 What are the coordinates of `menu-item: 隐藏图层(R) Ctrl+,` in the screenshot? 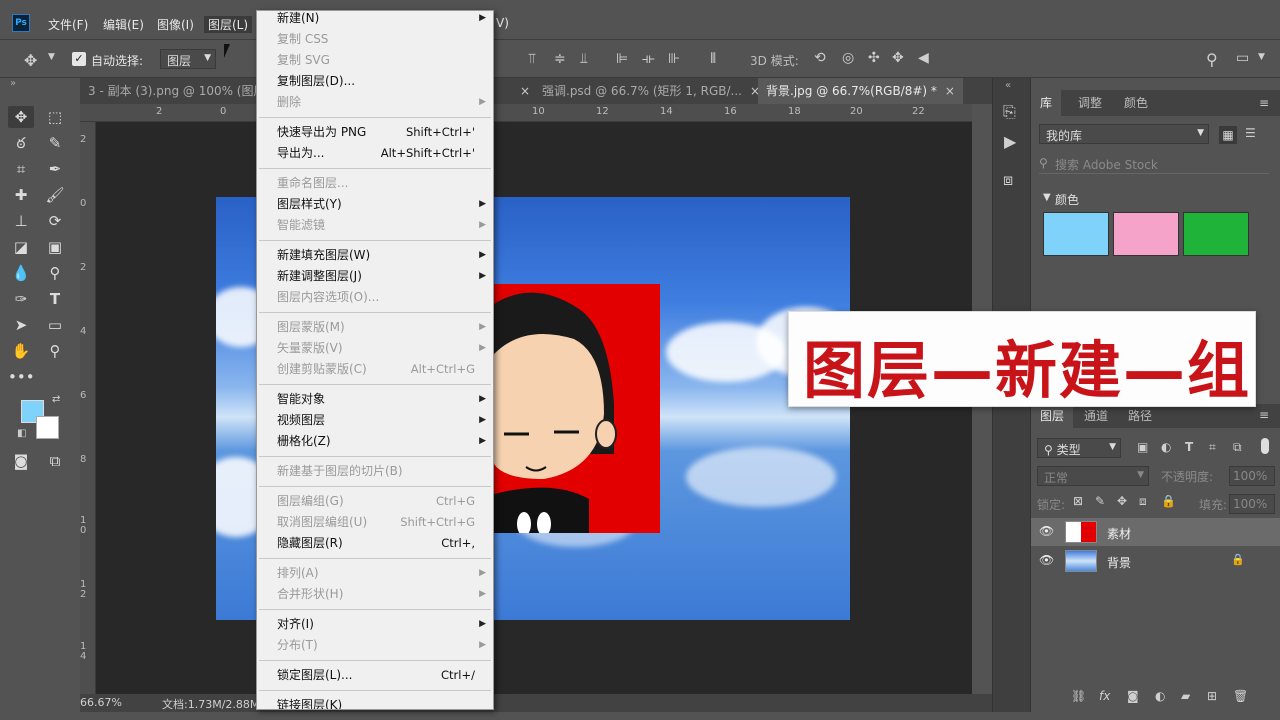 It's located at (375, 543).